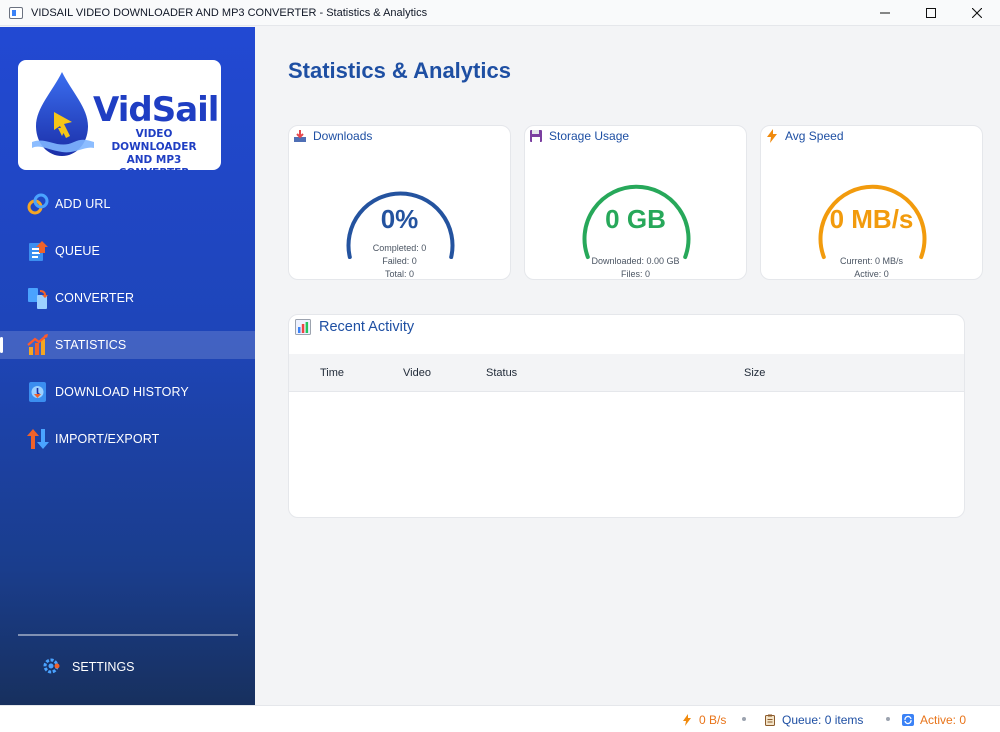 This screenshot has width=1000, height=732. What do you see at coordinates (77, 251) in the screenshot?
I see `sidebar-item-label: QUEUE` at bounding box center [77, 251].